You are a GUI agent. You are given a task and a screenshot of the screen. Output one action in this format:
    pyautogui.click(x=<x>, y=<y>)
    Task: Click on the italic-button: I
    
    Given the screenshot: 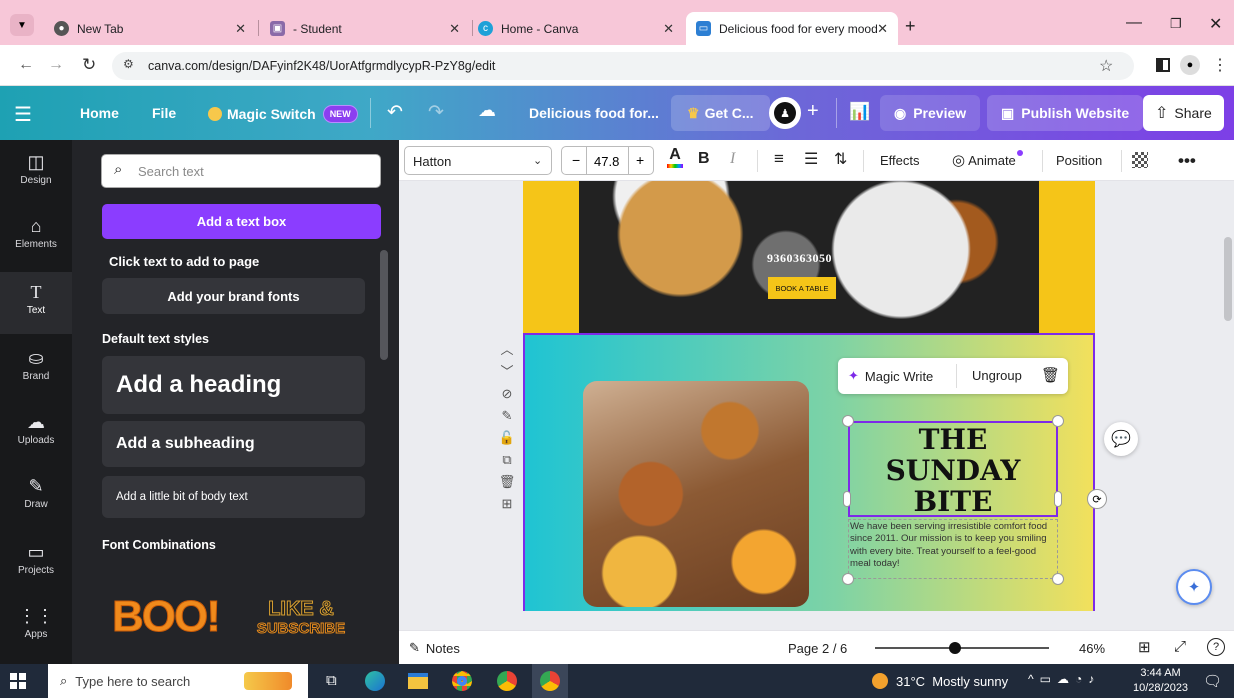 What is the action you would take?
    pyautogui.click(x=732, y=159)
    